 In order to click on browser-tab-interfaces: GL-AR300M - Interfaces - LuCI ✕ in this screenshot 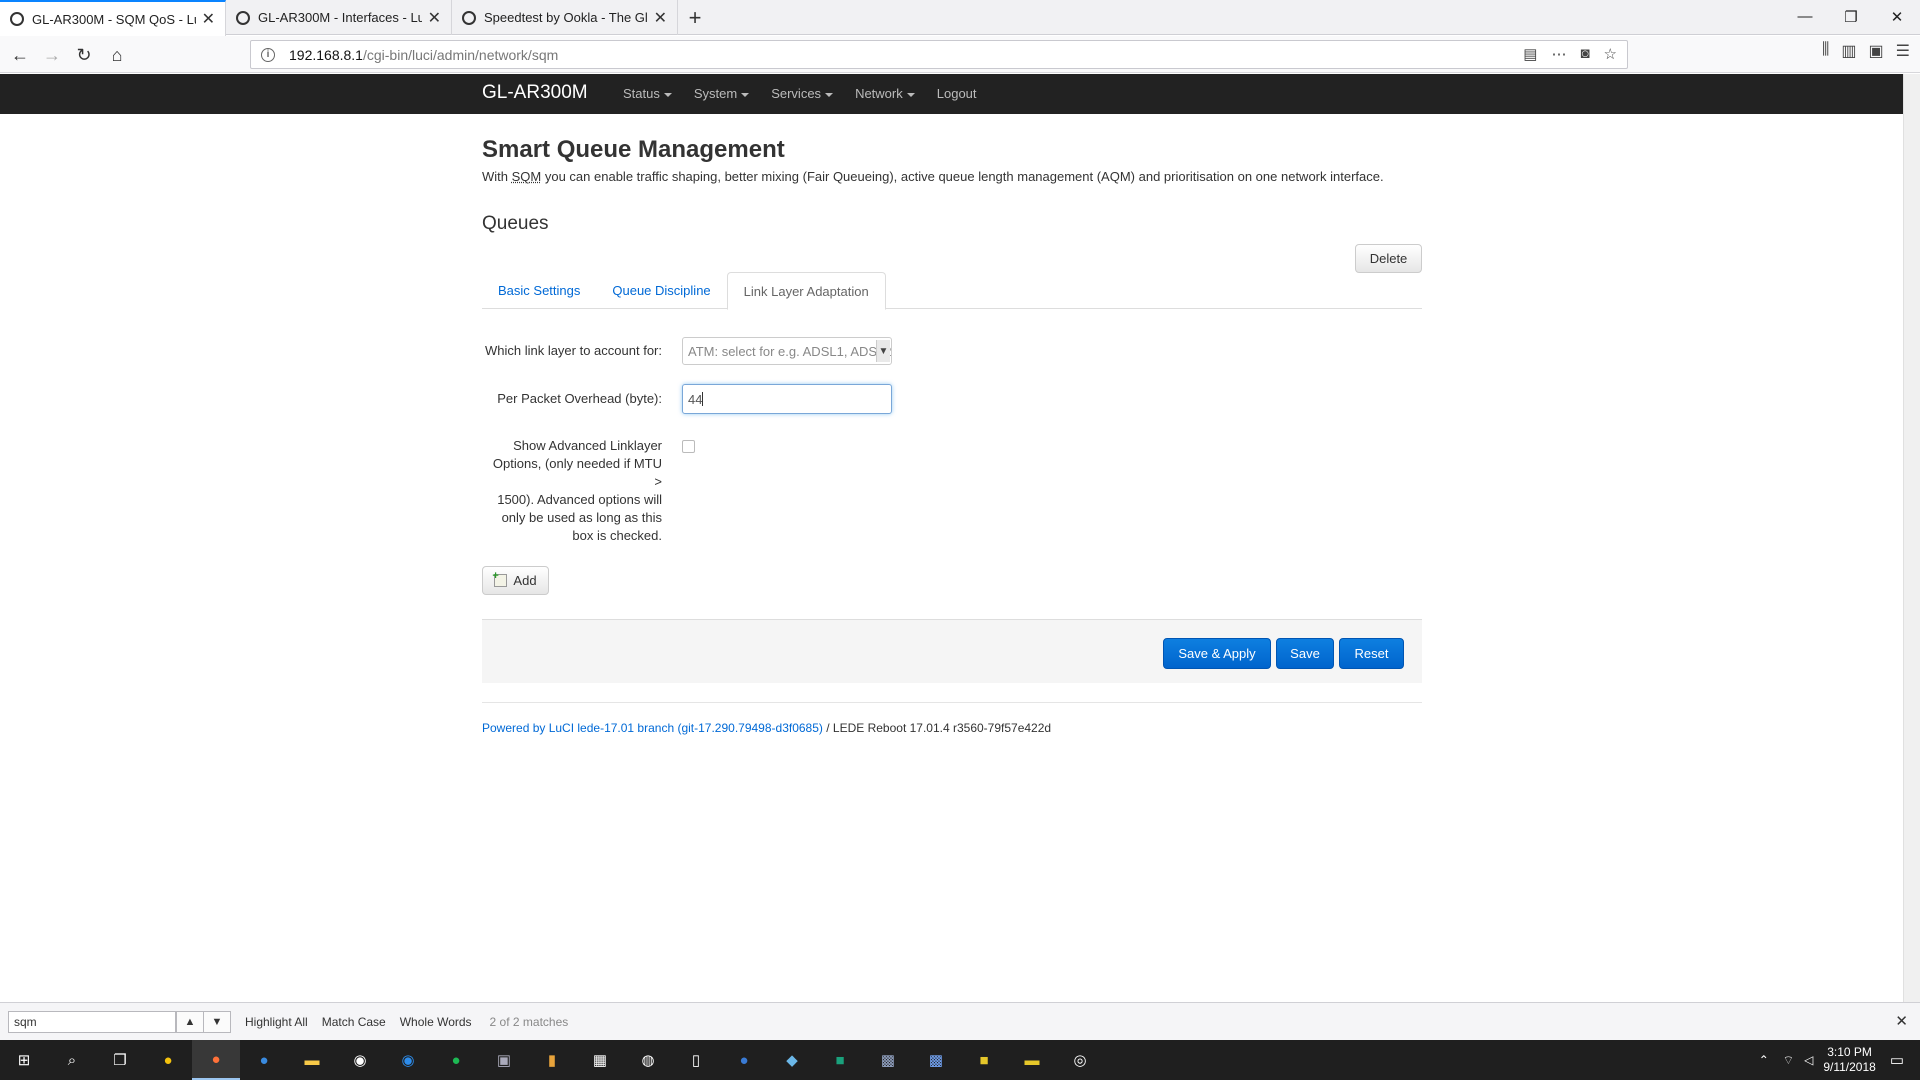, I will do `click(339, 17)`.